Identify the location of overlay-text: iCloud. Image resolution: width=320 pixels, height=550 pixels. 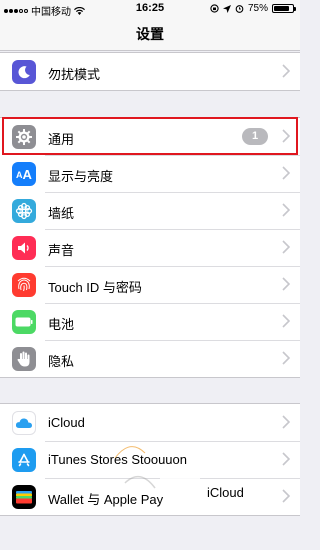
(225, 492).